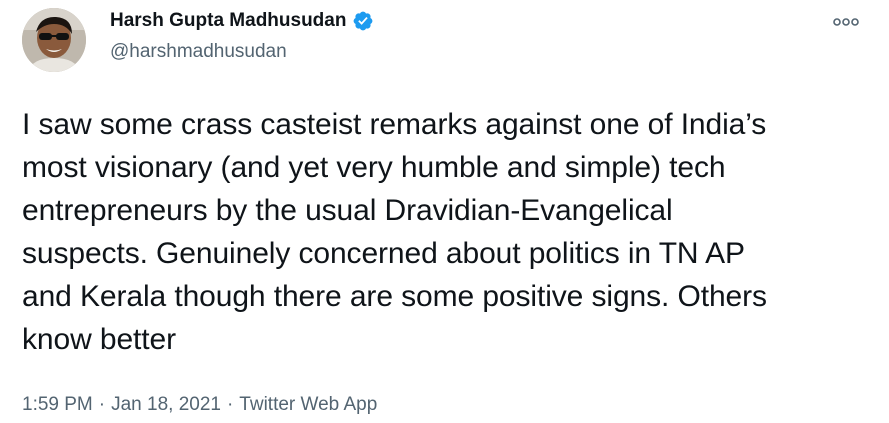 This screenshot has height=423, width=889. I want to click on author-display-name: Harsh Gupta Madhusudan, so click(228, 21).